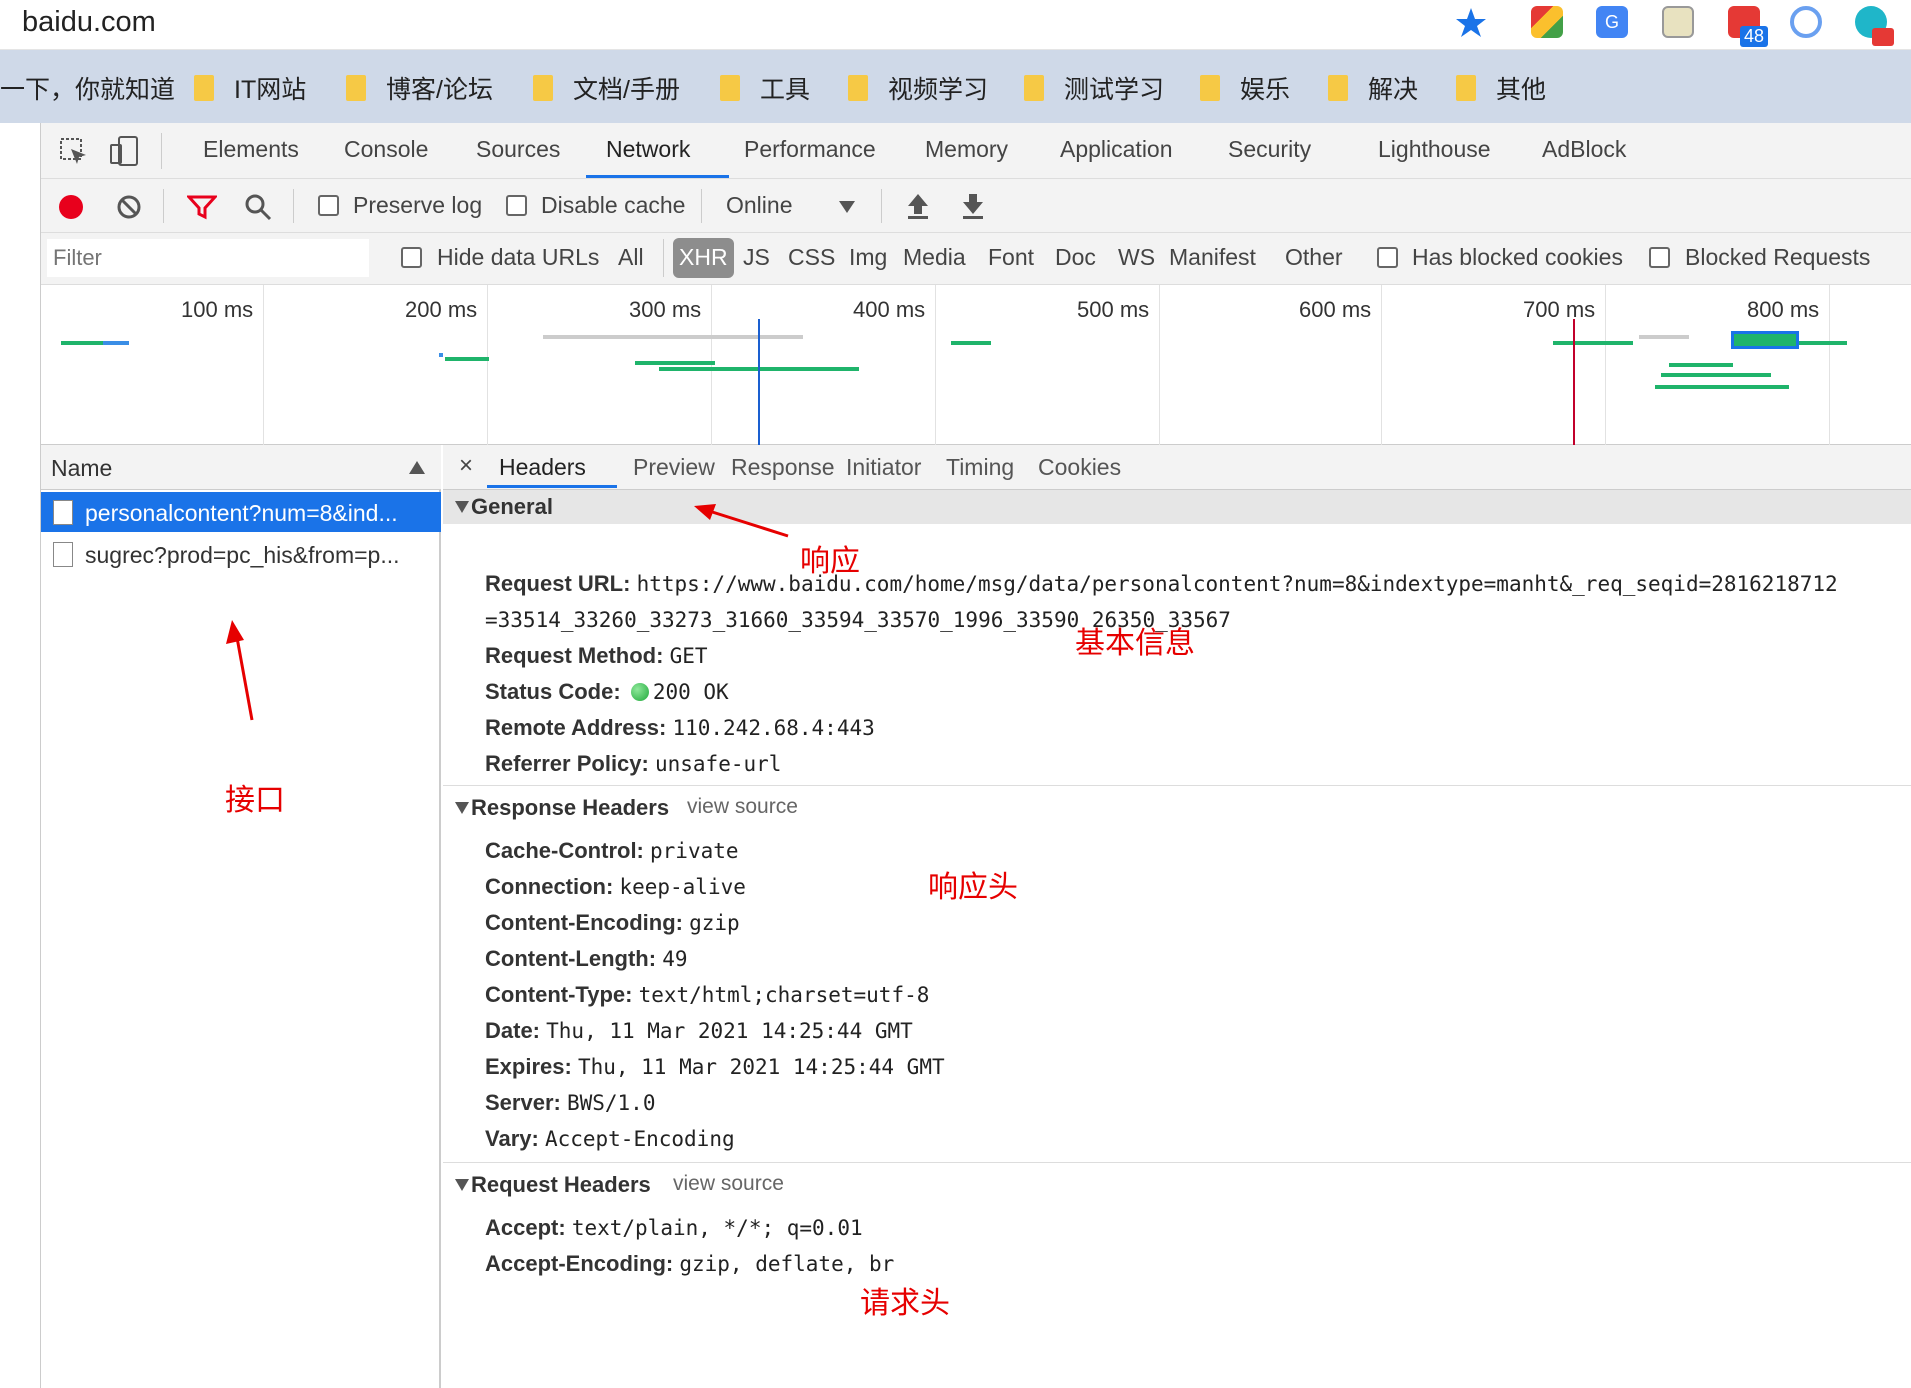 The width and height of the screenshot is (1911, 1388). Describe the element at coordinates (1135, 643) in the screenshot. I see `annotation-basic-info: 基本信息` at that location.